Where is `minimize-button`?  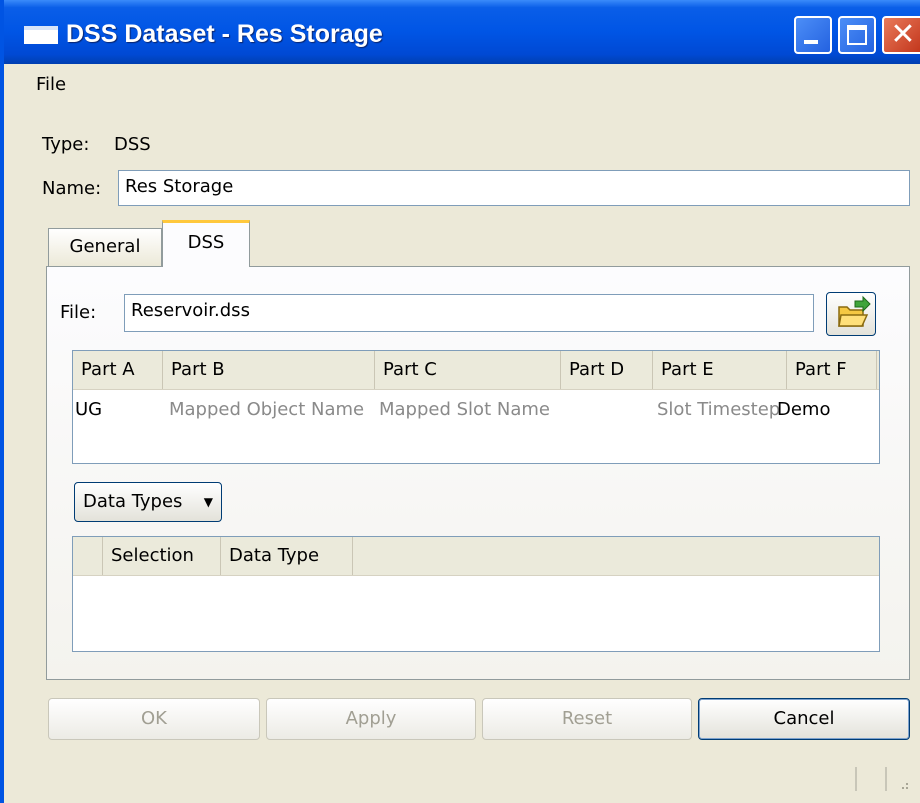
minimize-button is located at coordinates (813, 35).